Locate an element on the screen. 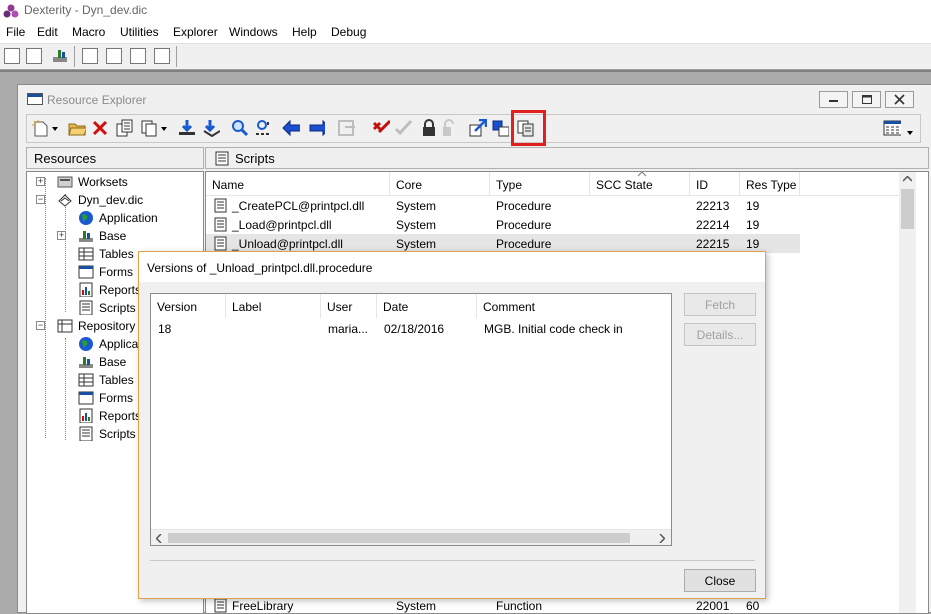  fetch-button: Fetch is located at coordinates (720, 304).